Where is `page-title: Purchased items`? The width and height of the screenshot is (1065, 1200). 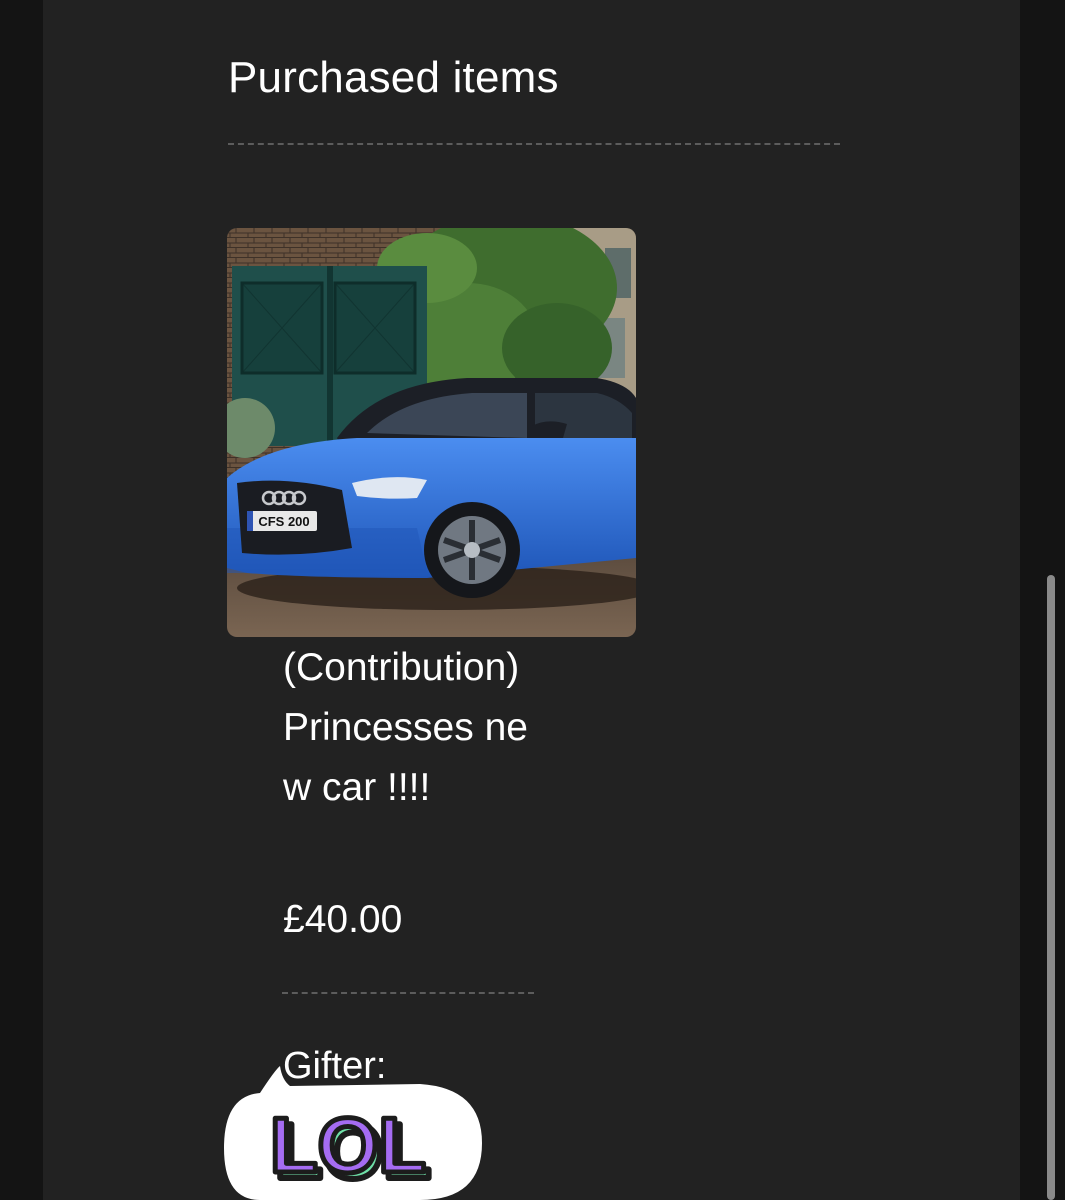
page-title: Purchased items is located at coordinates (393, 77).